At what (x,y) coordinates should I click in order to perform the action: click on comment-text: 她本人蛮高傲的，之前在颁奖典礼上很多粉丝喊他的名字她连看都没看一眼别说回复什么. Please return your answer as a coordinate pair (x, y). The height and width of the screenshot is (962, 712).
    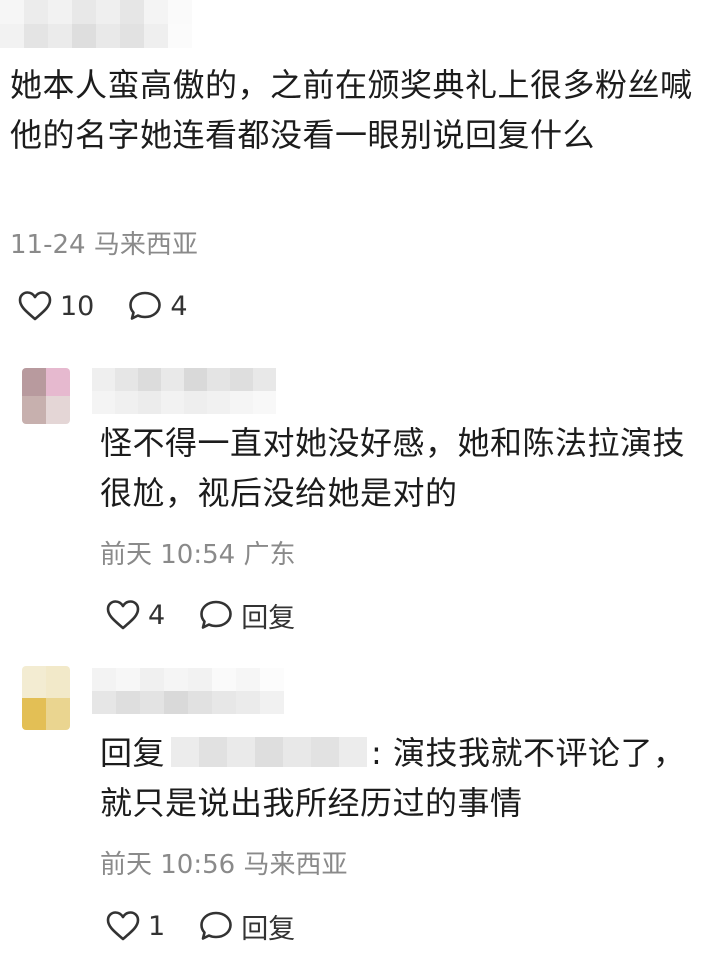
    Looking at the image, I should click on (351, 110).